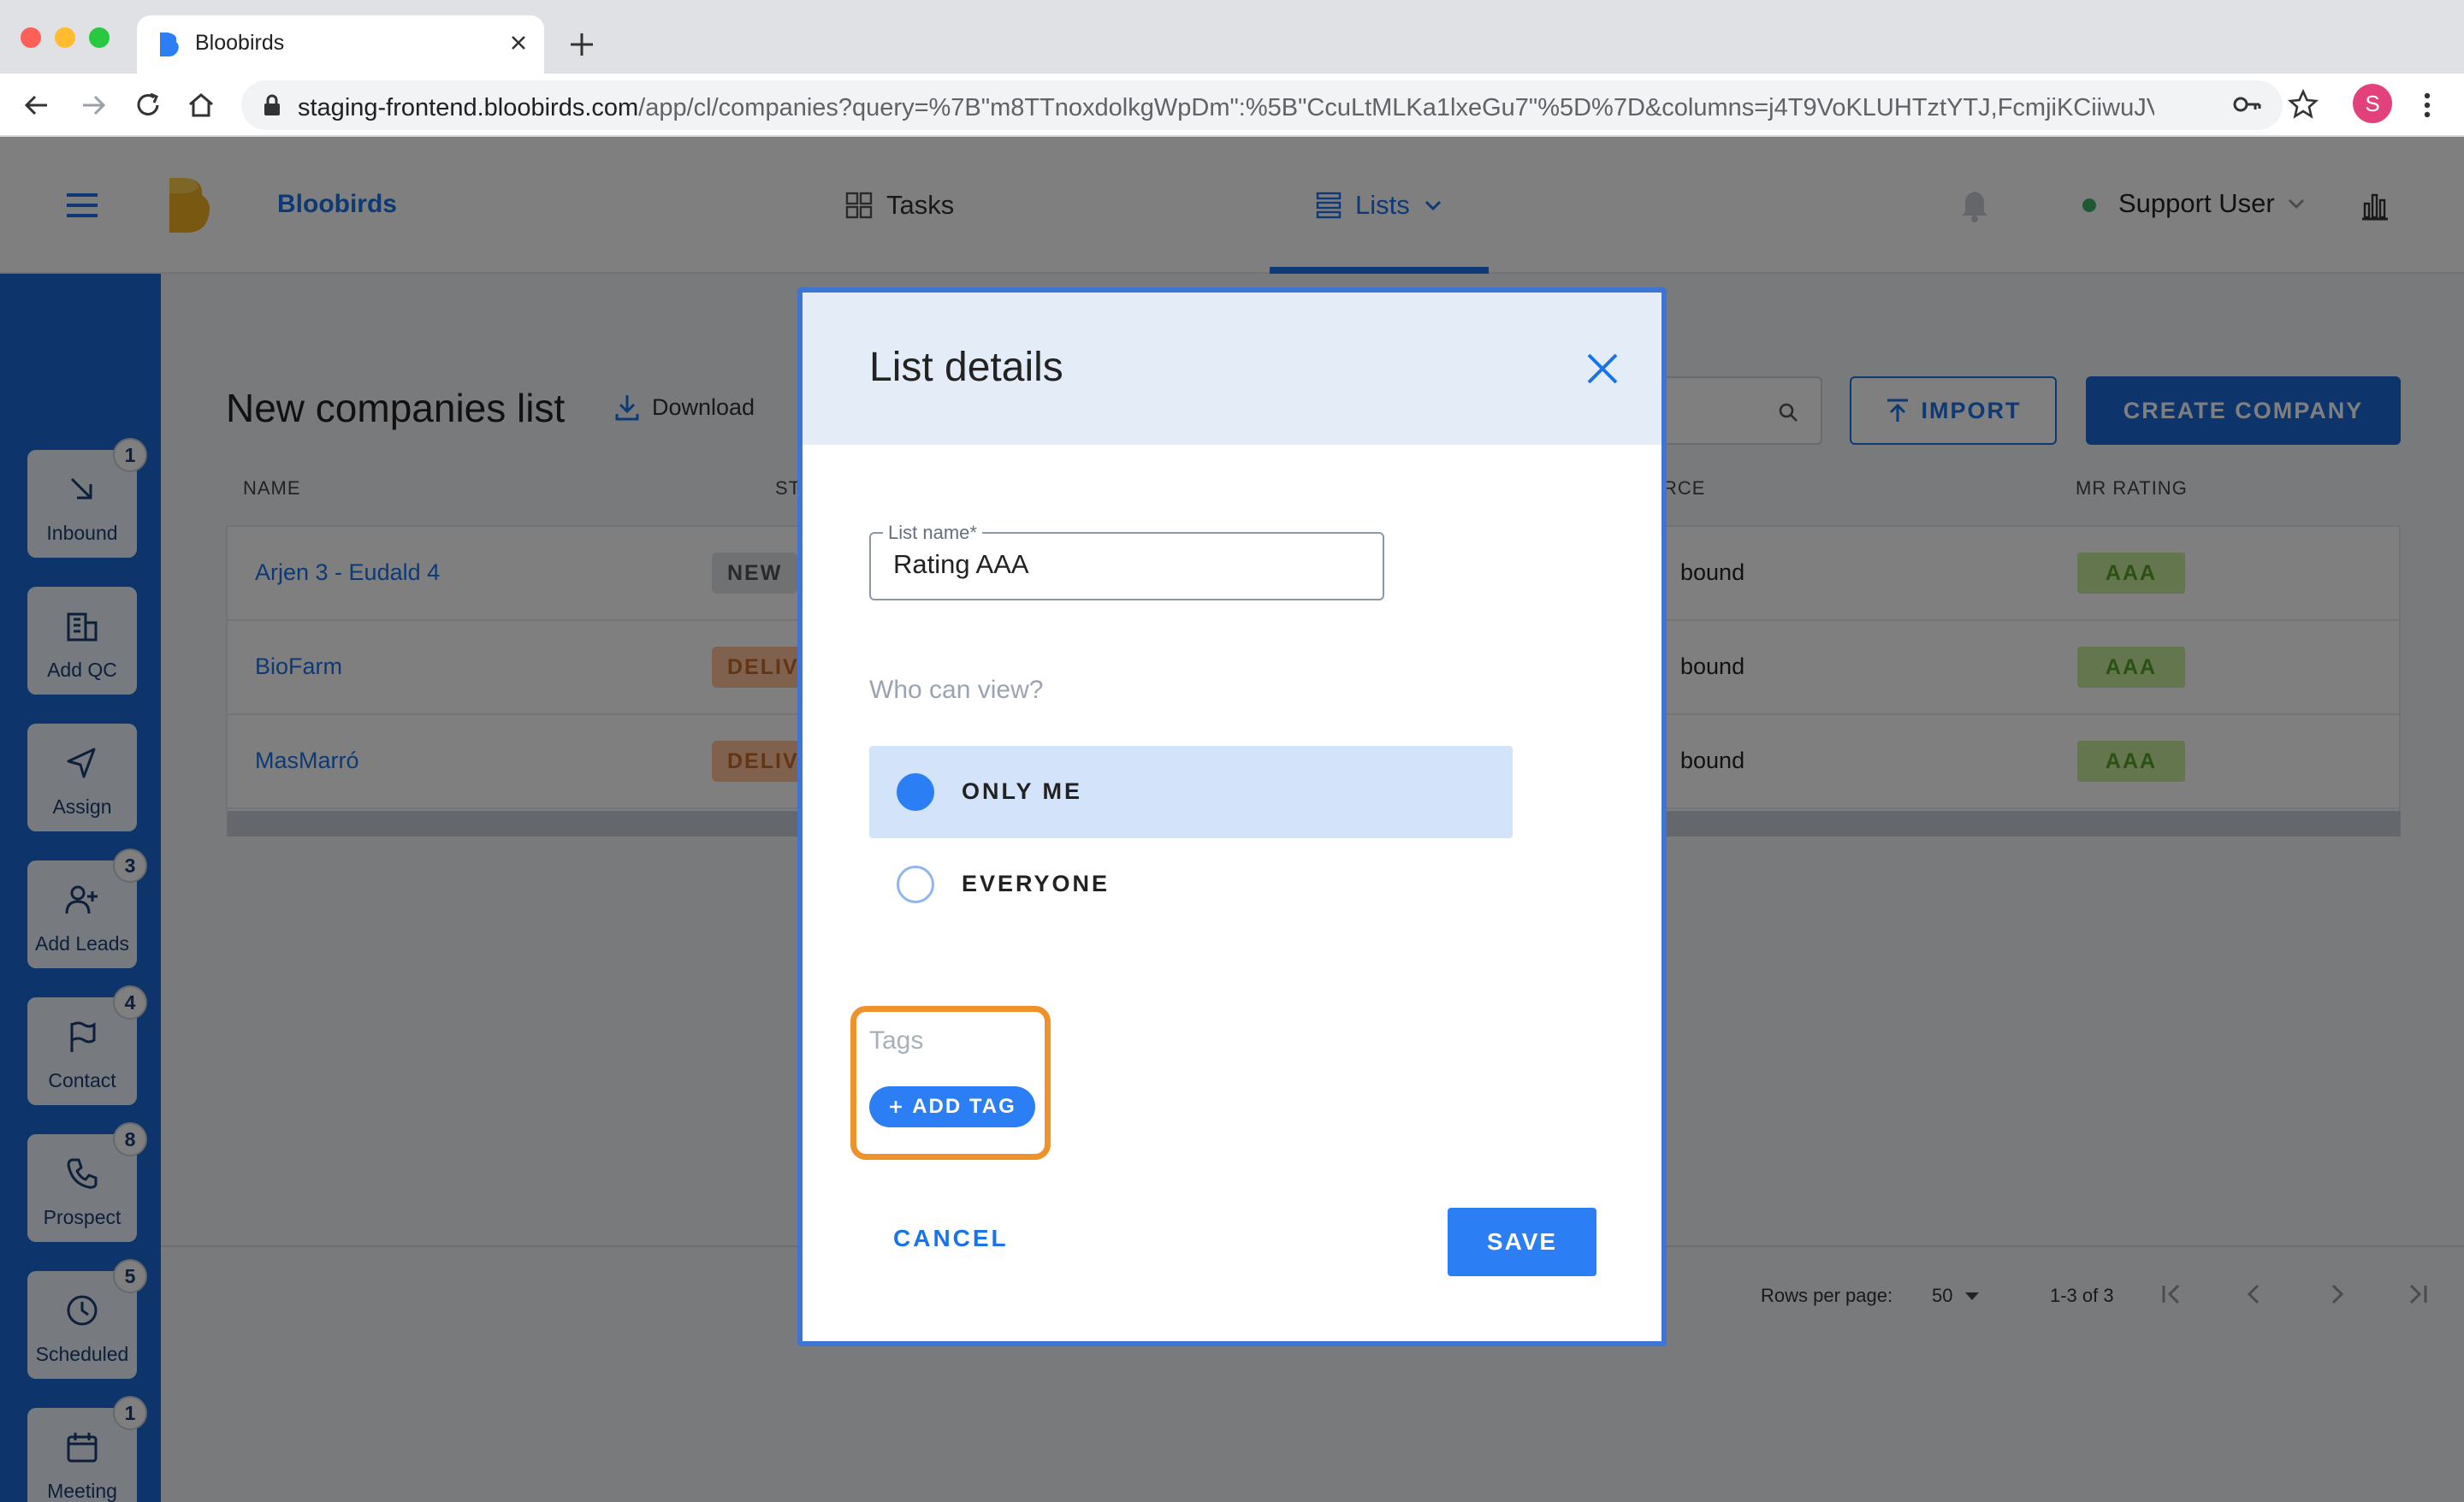 The width and height of the screenshot is (2464, 1502). Describe the element at coordinates (31, 37) in the screenshot. I see `close-window-button` at that location.